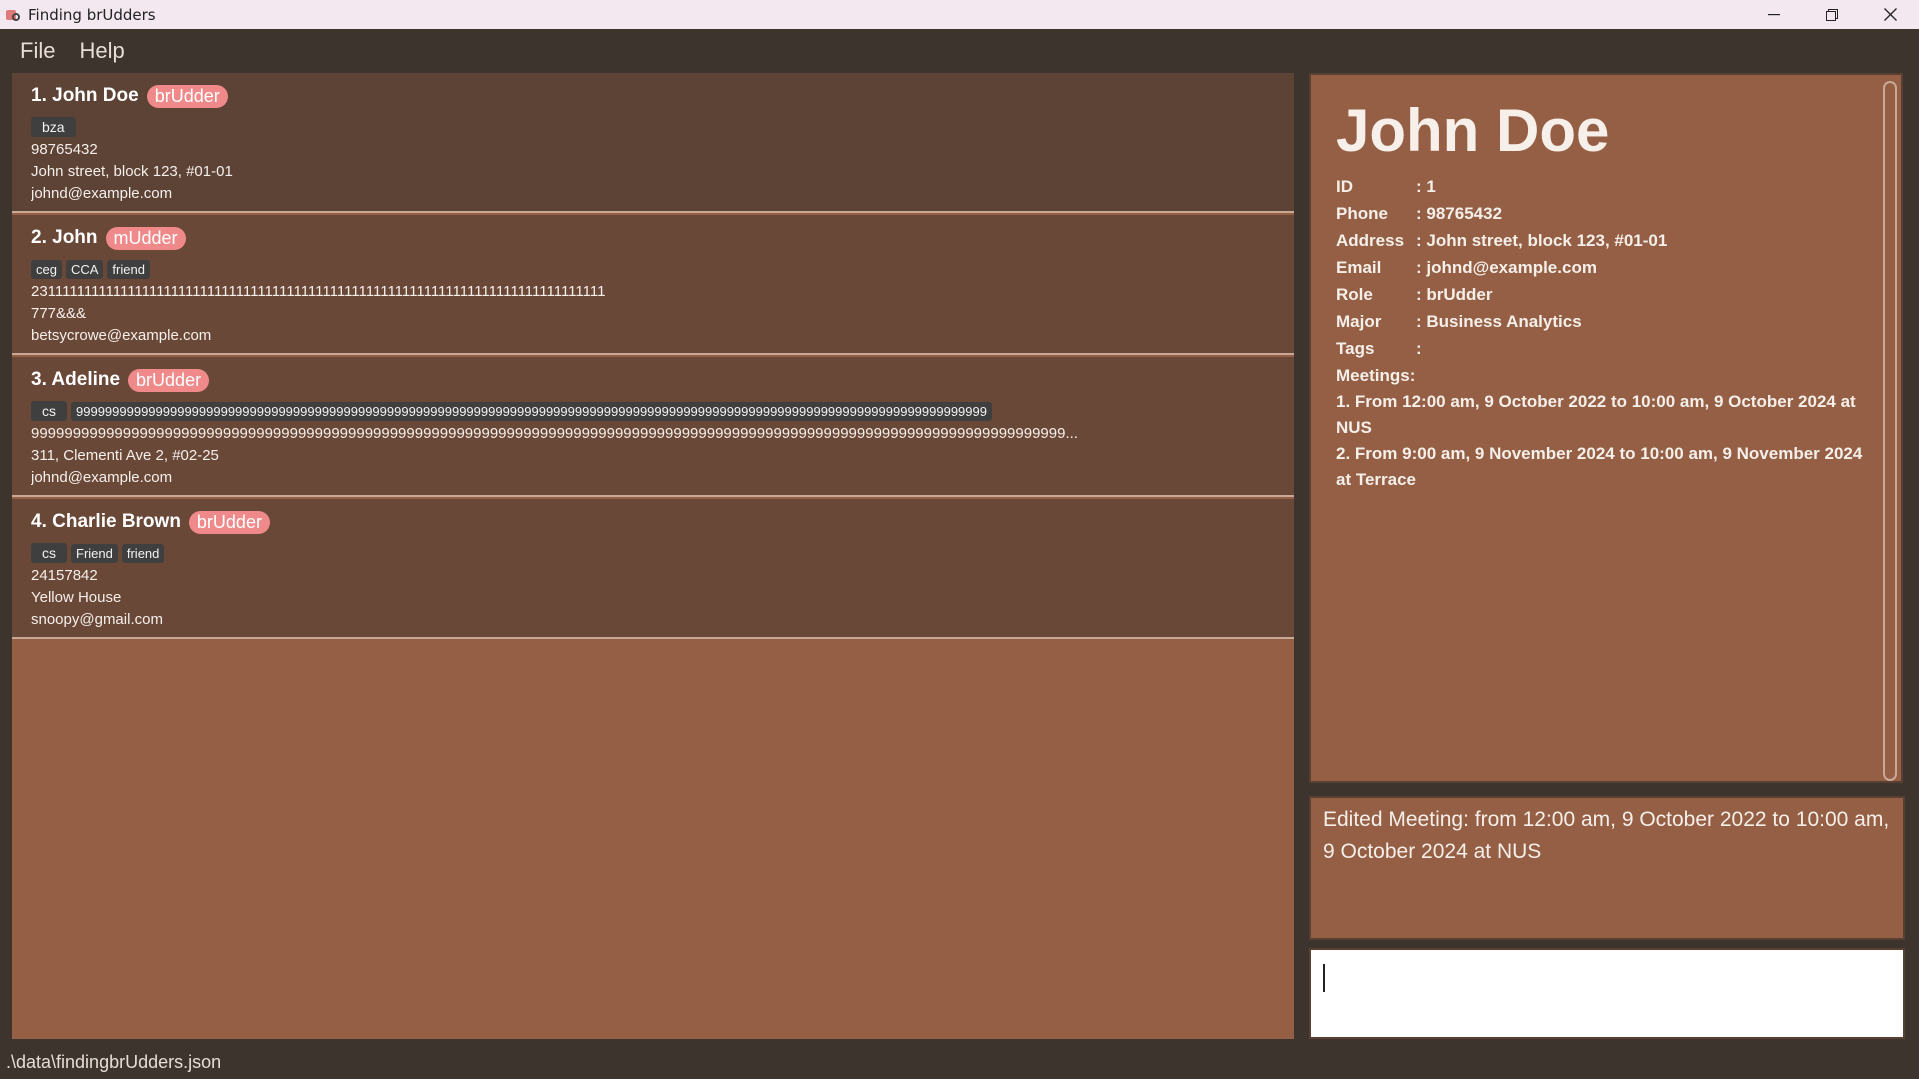  Describe the element at coordinates (1502, 240) in the screenshot. I see `detail-row-address: Address : John street, block 123, #01-01` at that location.